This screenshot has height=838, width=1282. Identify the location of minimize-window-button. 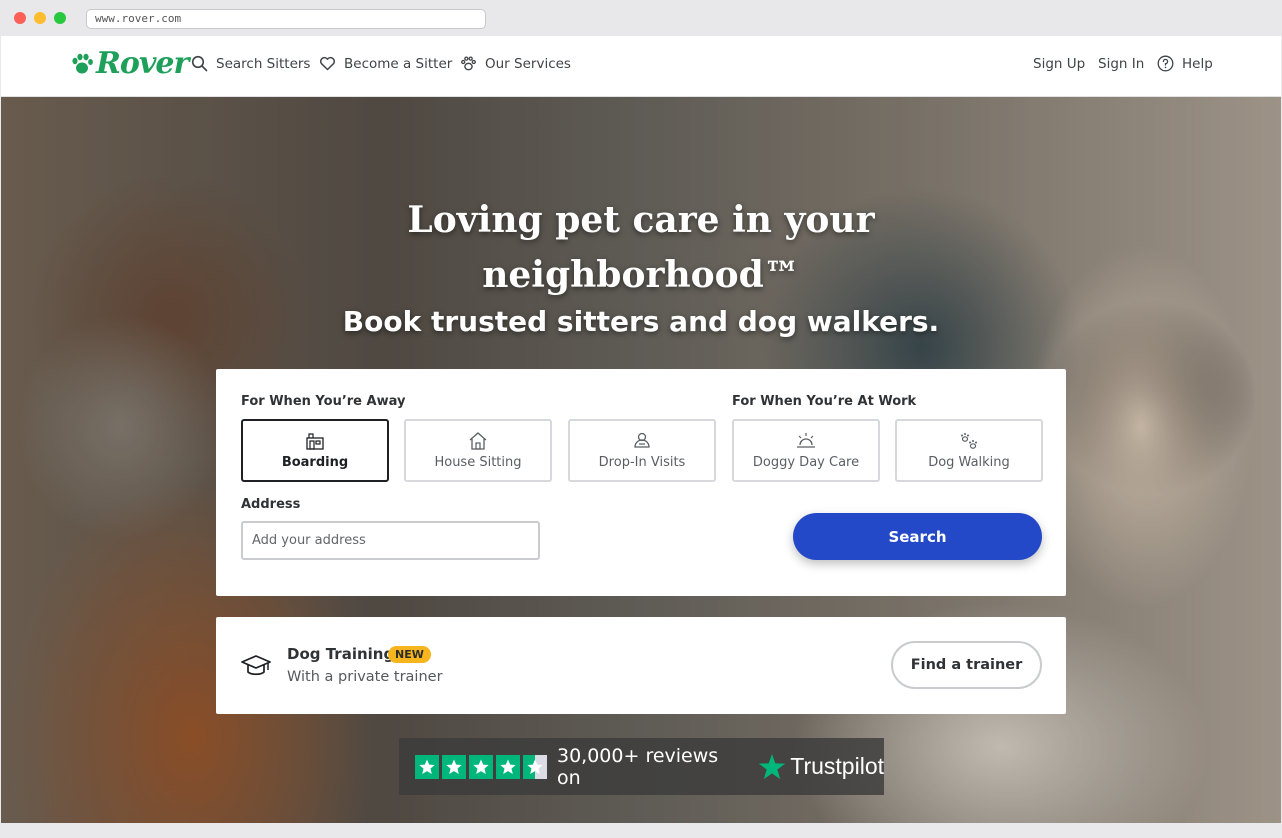
(40, 18).